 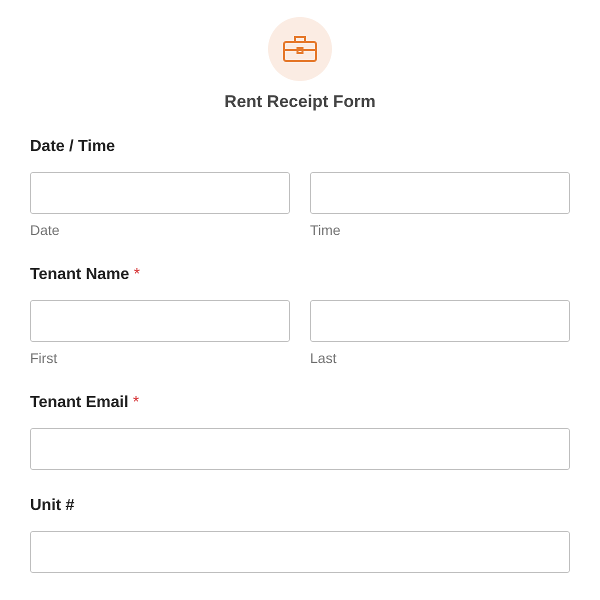 I want to click on field-label: Tenant Email, so click(x=79, y=402).